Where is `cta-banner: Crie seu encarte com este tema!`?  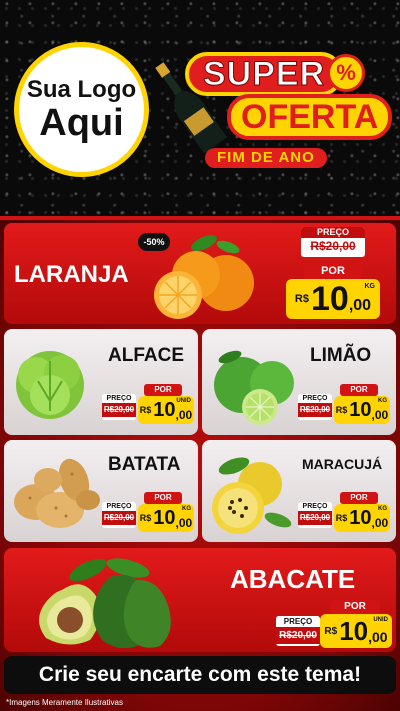
cta-banner: Crie seu encarte com este tema! is located at coordinates (200, 675).